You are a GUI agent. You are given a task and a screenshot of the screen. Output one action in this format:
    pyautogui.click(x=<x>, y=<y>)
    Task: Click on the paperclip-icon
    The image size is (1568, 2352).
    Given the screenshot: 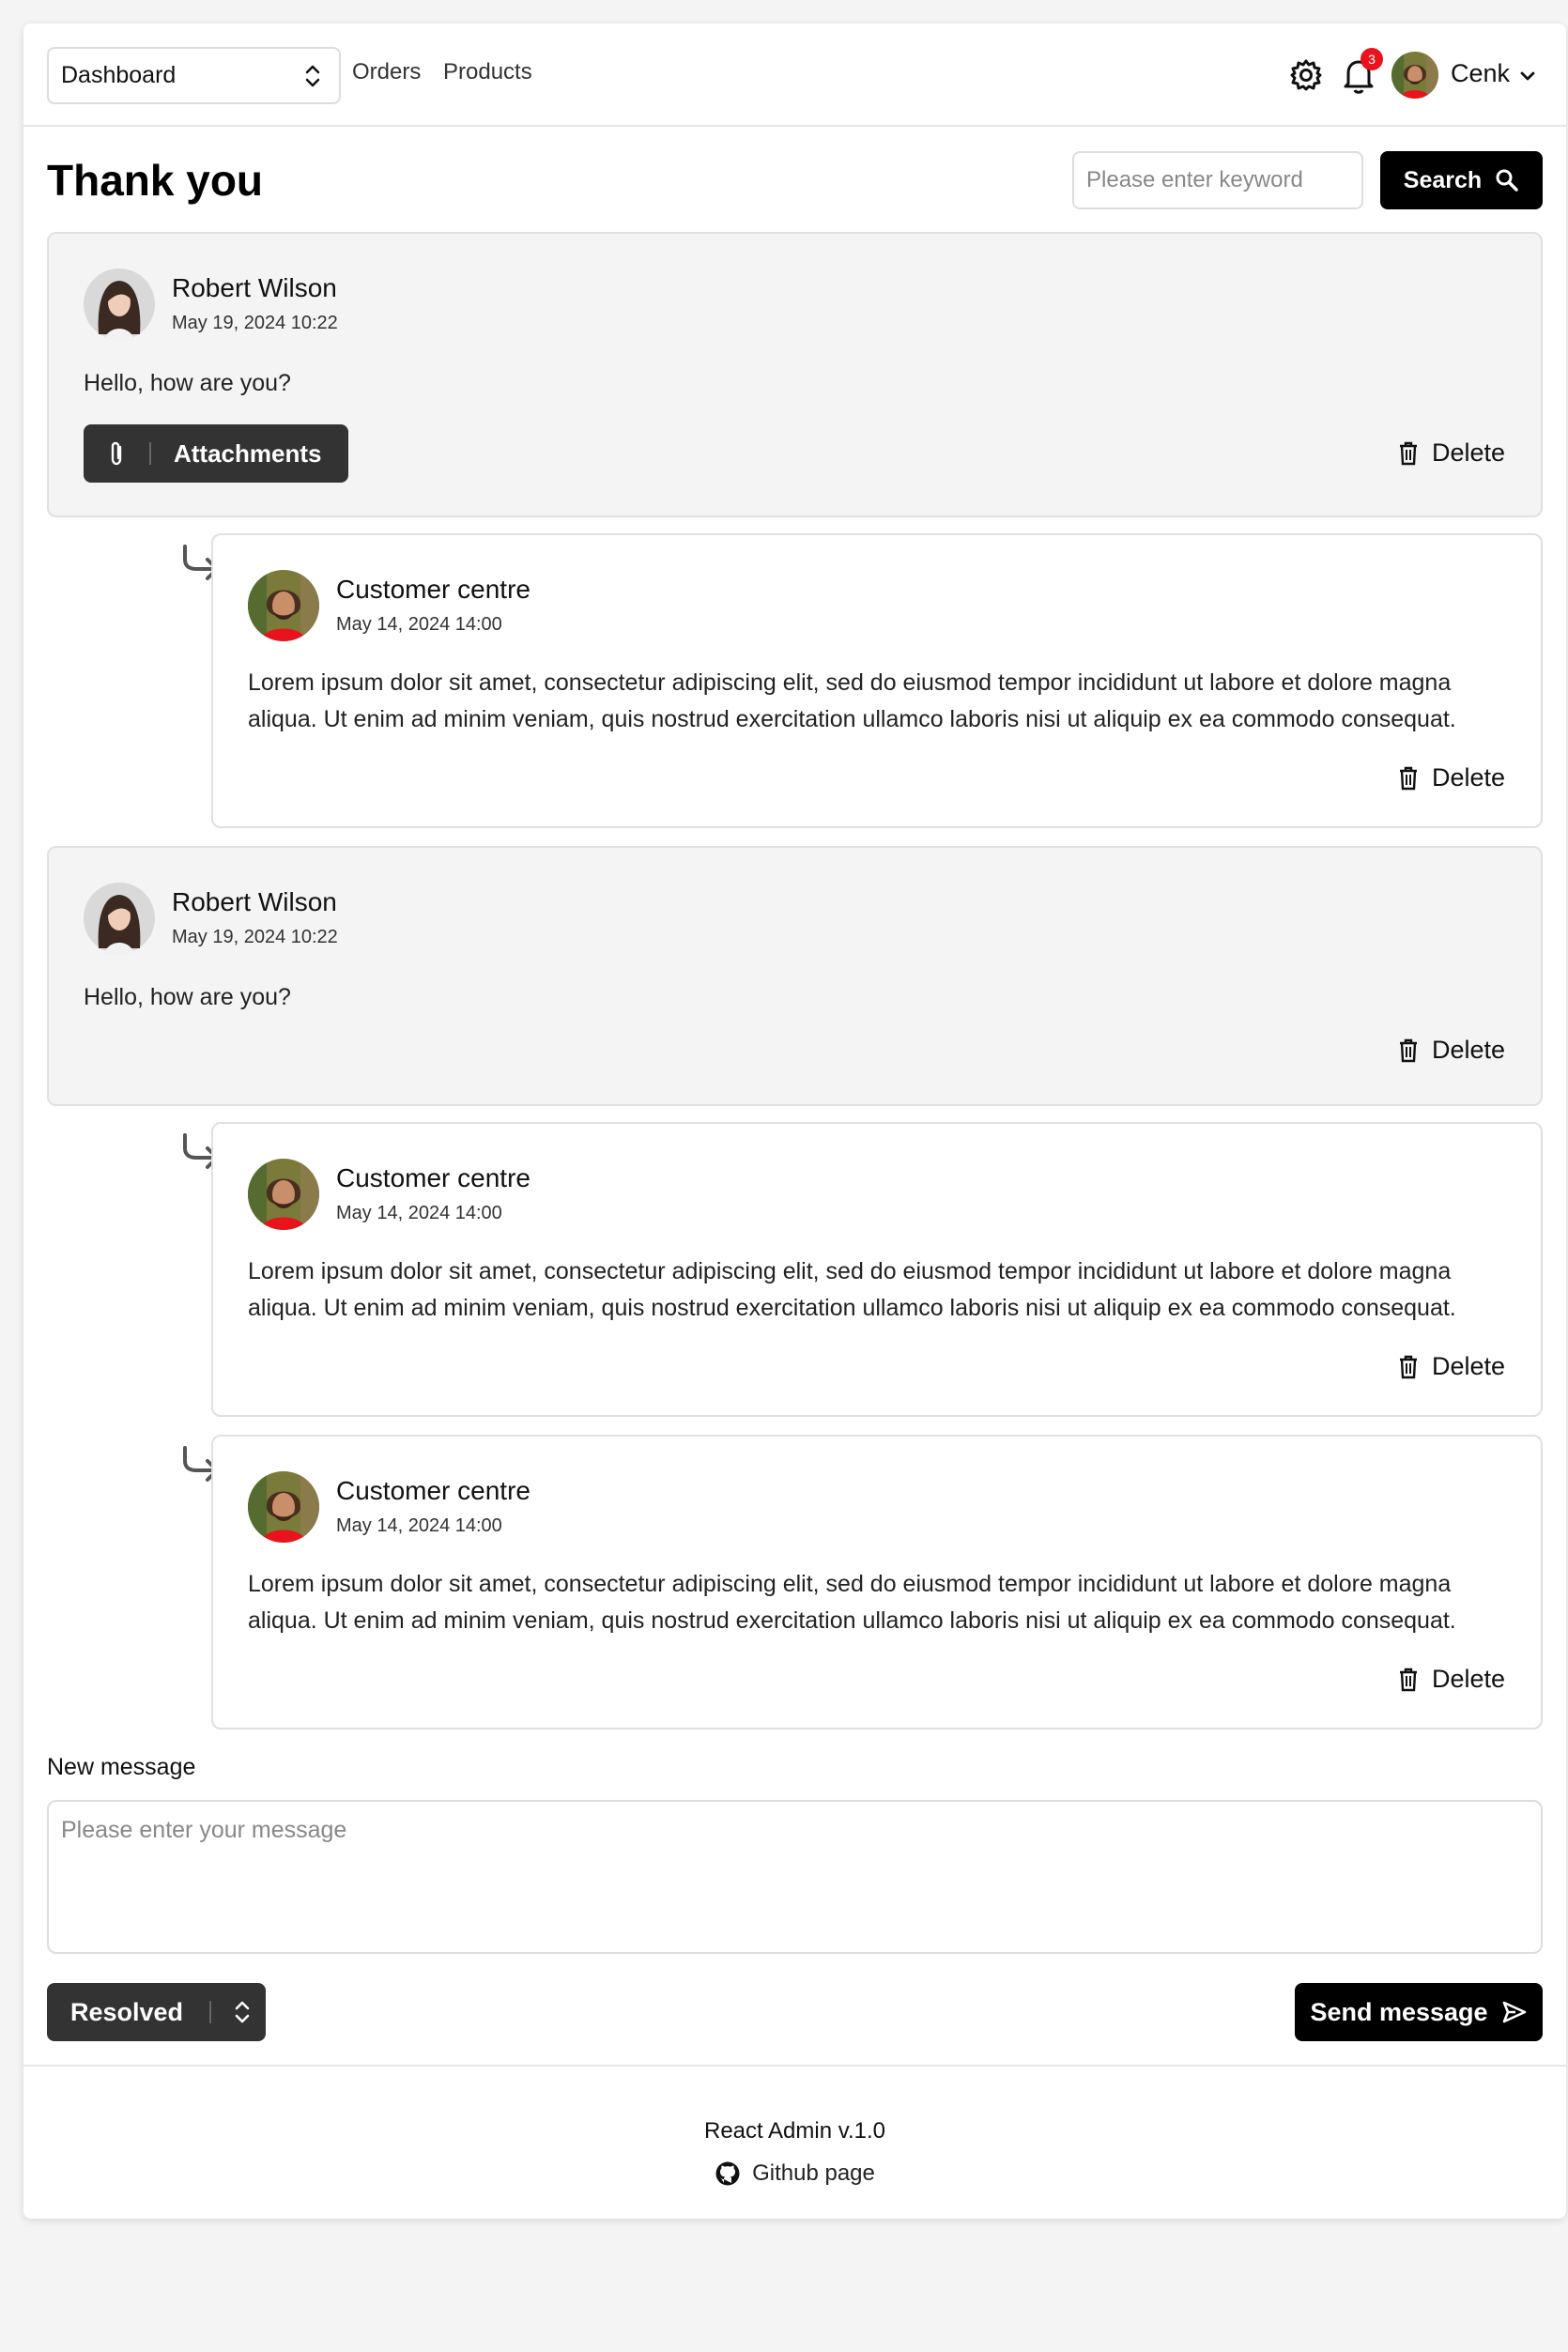 What is the action you would take?
    pyautogui.click(x=117, y=454)
    